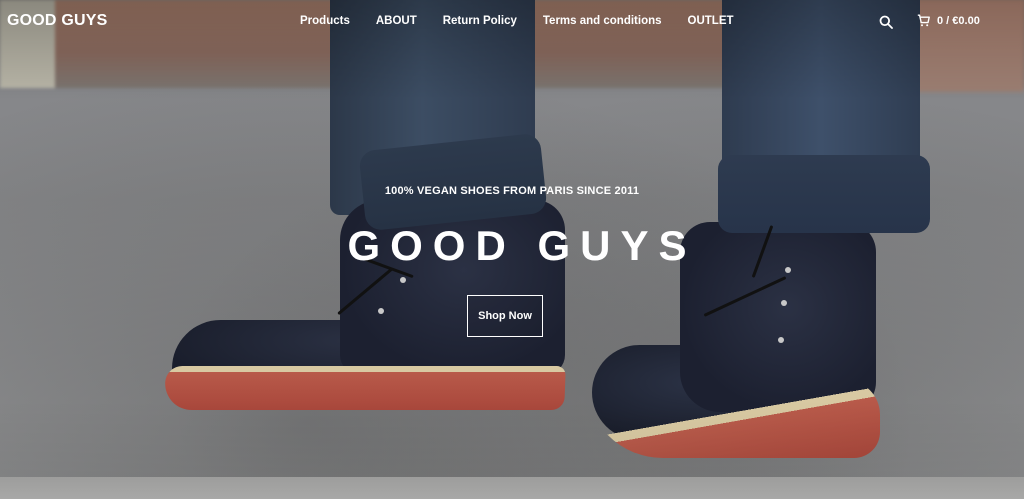 The image size is (1024, 499). I want to click on site-logo: GOOD GUYS, so click(57, 21).